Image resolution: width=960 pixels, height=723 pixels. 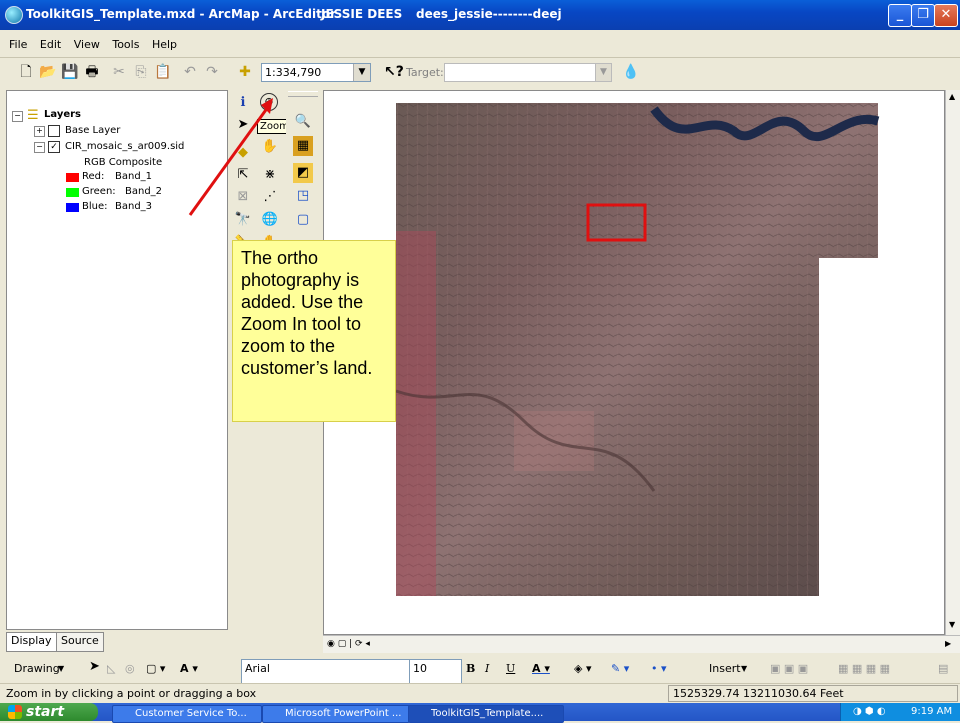 What do you see at coordinates (582, 668) in the screenshot?
I see `fill-color-icon: ◈ ▾` at bounding box center [582, 668].